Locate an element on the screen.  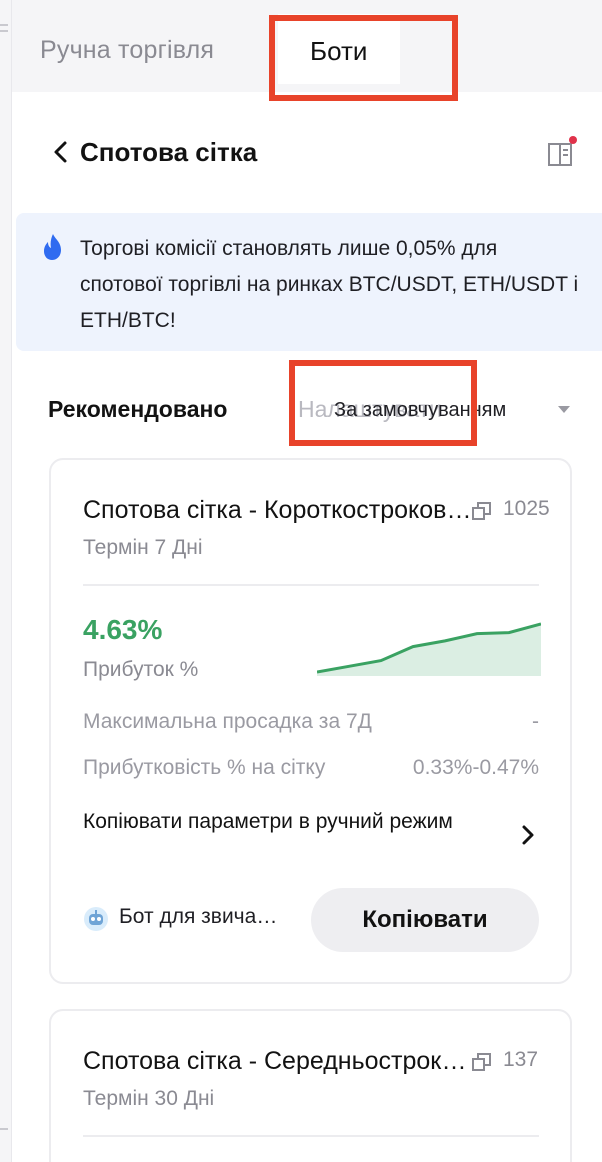
recommended-heading: Рекомендовано is located at coordinates (138, 409).